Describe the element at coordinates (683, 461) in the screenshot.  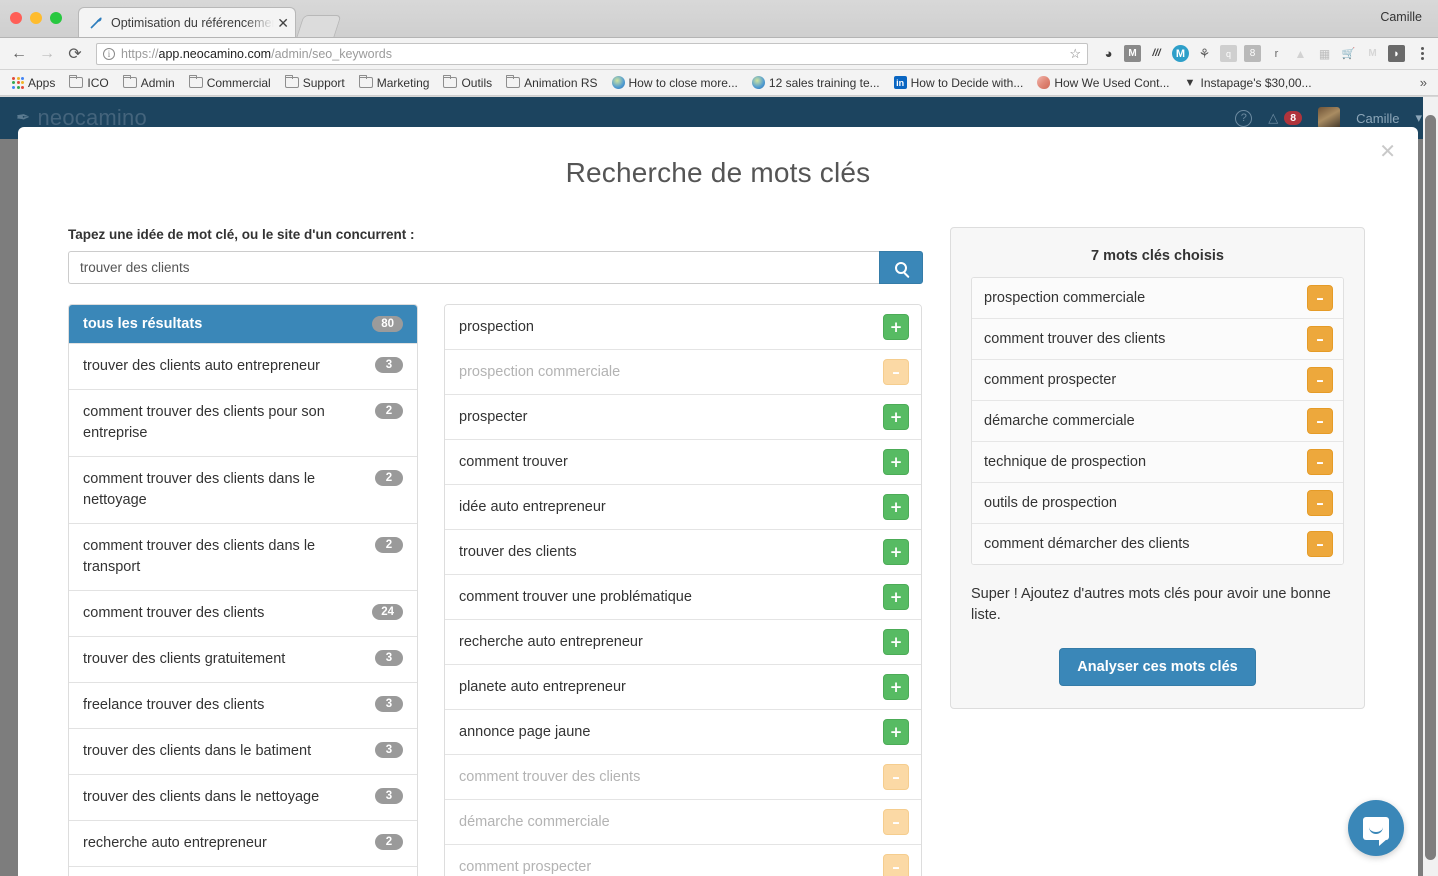
I see `suggestion-row: comment trouver +` at that location.